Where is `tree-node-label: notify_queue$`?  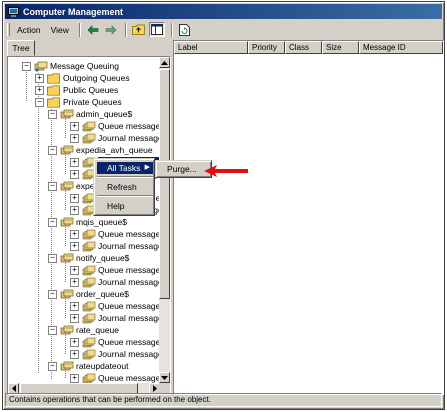 tree-node-label: notify_queue$ is located at coordinates (103, 258).